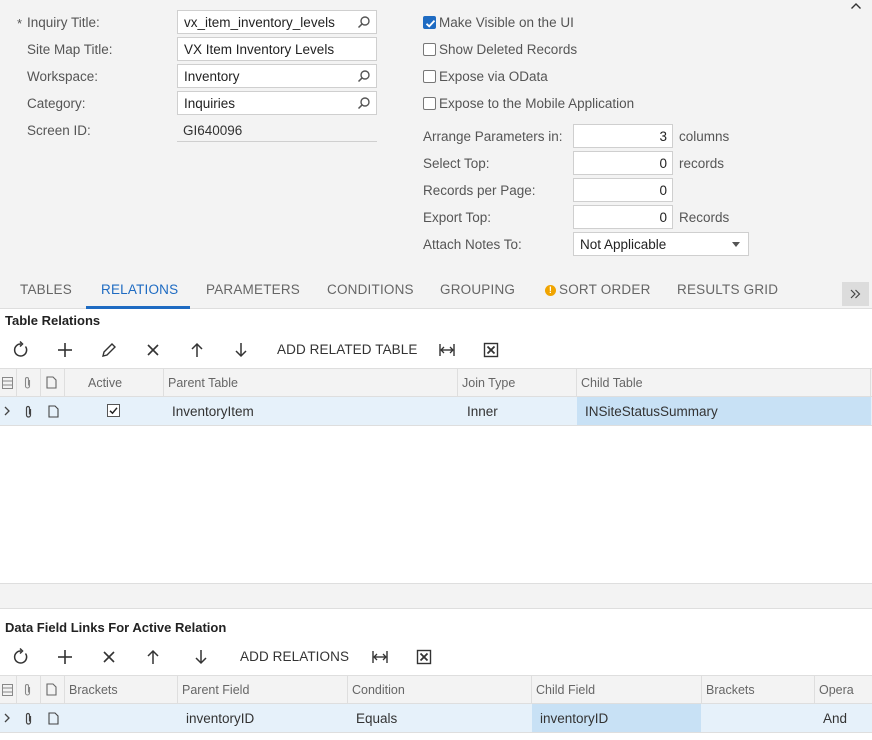 This screenshot has width=872, height=740. Describe the element at coordinates (378, 690) in the screenshot. I see `column-header-condition: Condition` at that location.